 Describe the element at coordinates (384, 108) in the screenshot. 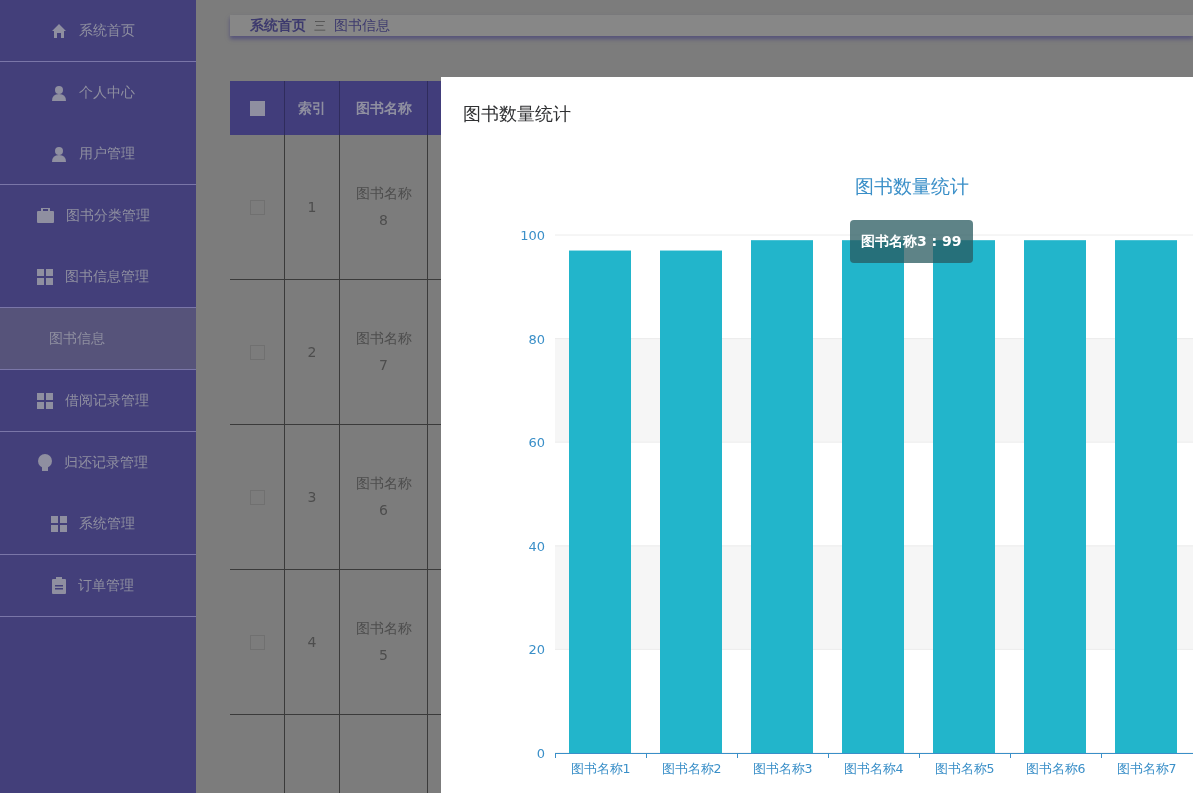

I see `column-header: 图书名称` at that location.